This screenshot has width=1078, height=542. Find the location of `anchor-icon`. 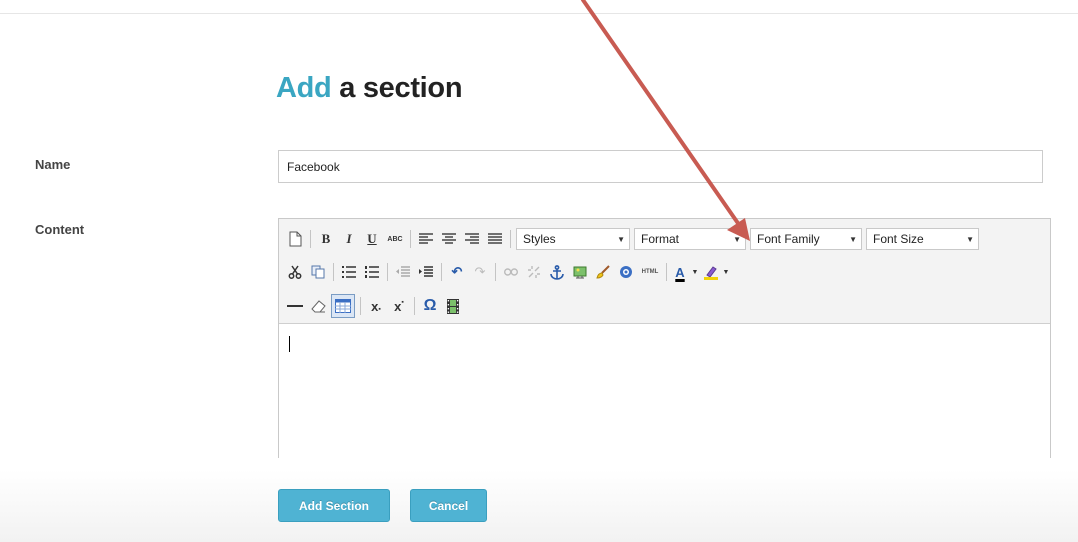

anchor-icon is located at coordinates (557, 272).